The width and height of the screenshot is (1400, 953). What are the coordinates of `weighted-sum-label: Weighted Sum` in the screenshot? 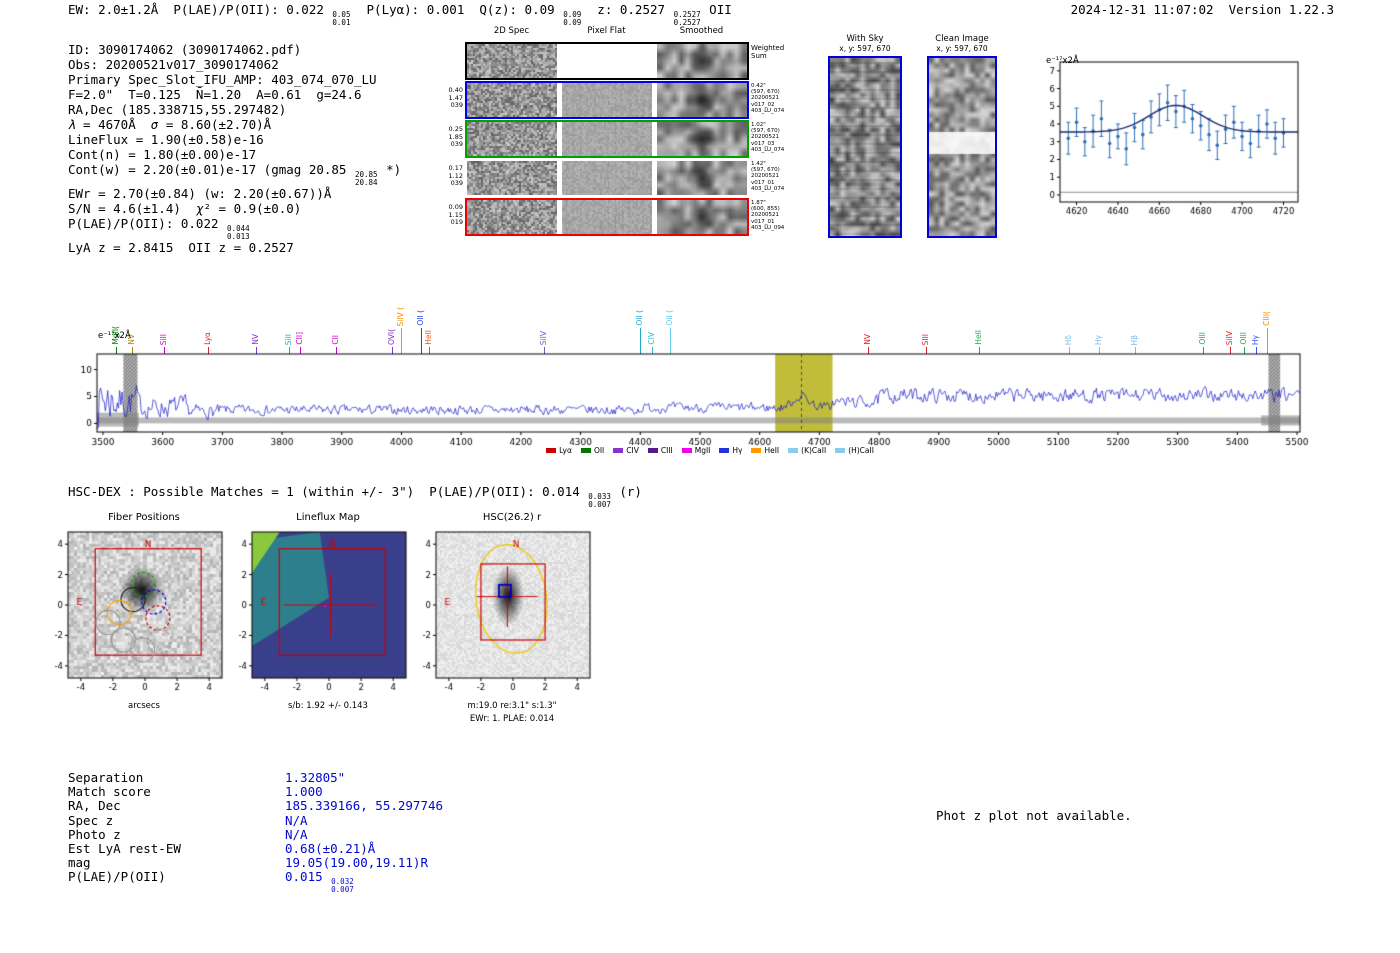 It's located at (768, 52).